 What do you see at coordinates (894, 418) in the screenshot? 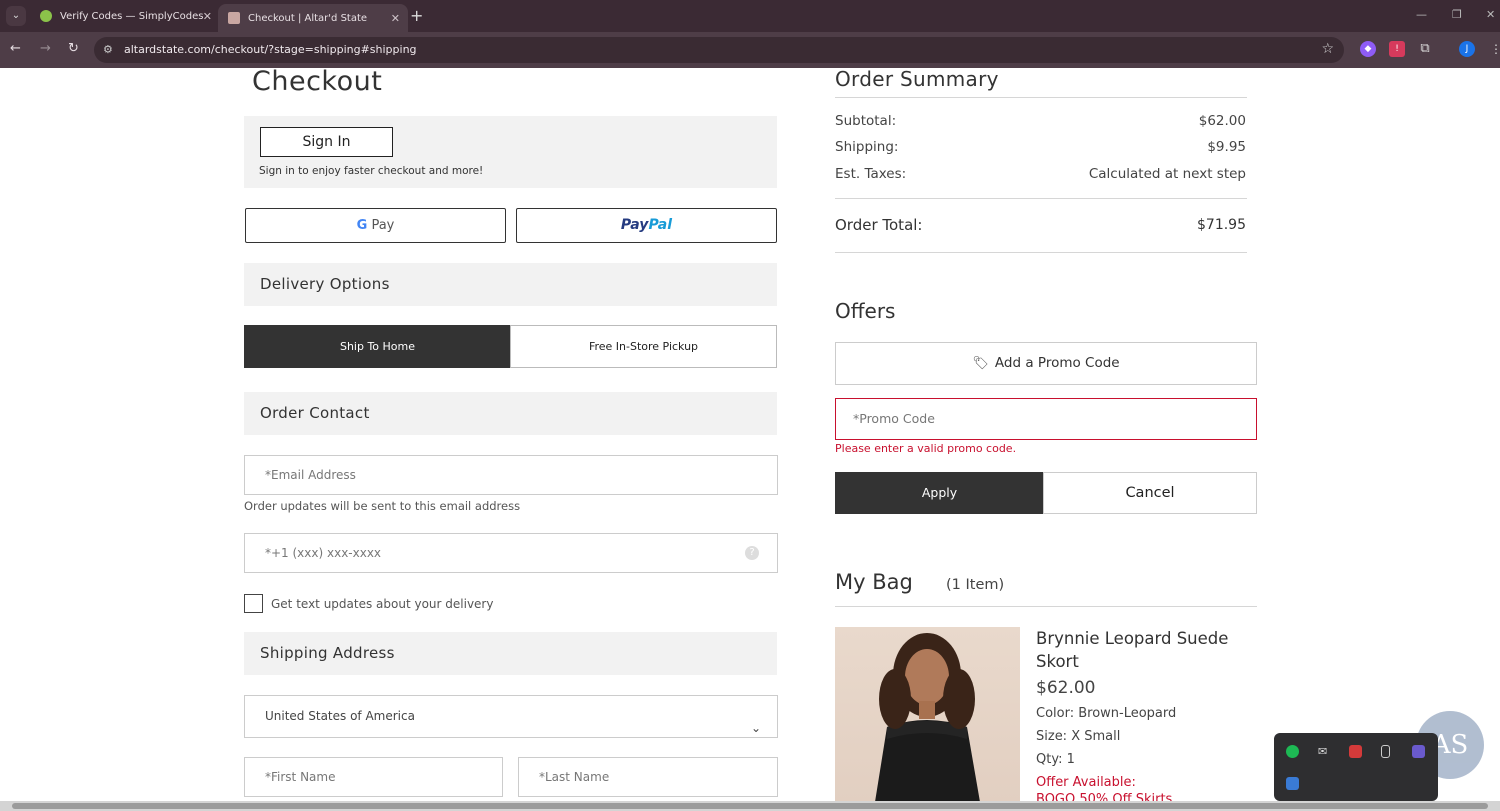
I see `promo-placeholder: *Promo Code` at bounding box center [894, 418].